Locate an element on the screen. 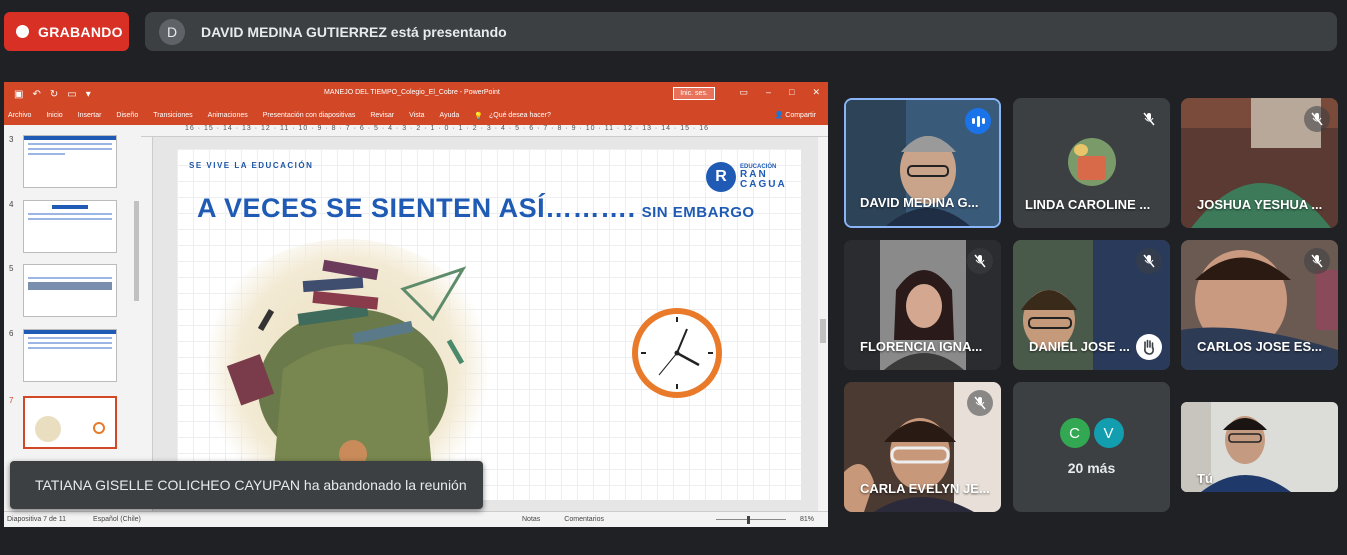  recording-dot-icon is located at coordinates (22, 31).